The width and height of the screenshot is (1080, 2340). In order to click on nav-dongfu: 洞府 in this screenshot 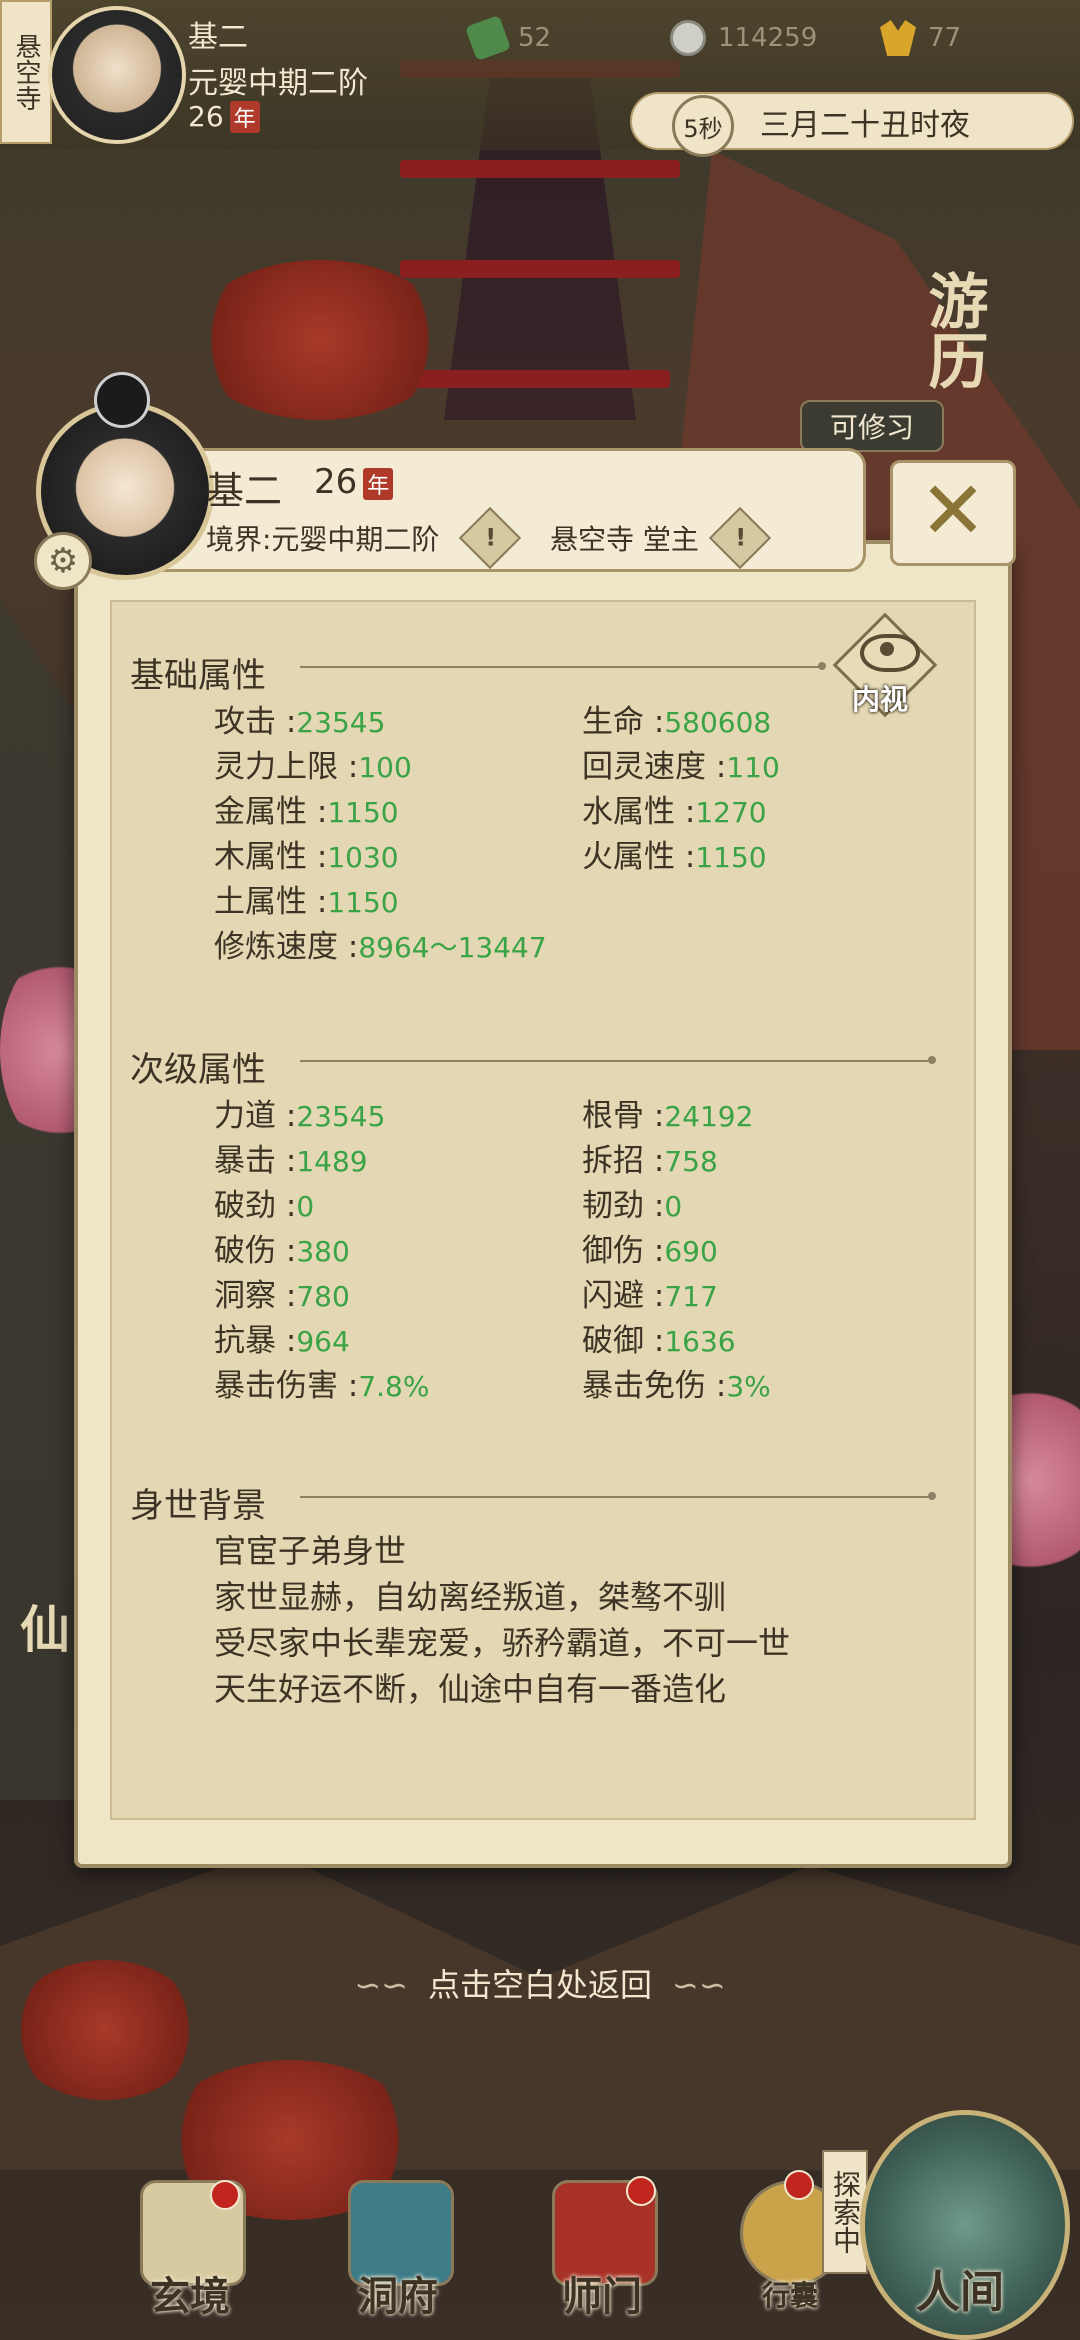, I will do `click(398, 2250)`.